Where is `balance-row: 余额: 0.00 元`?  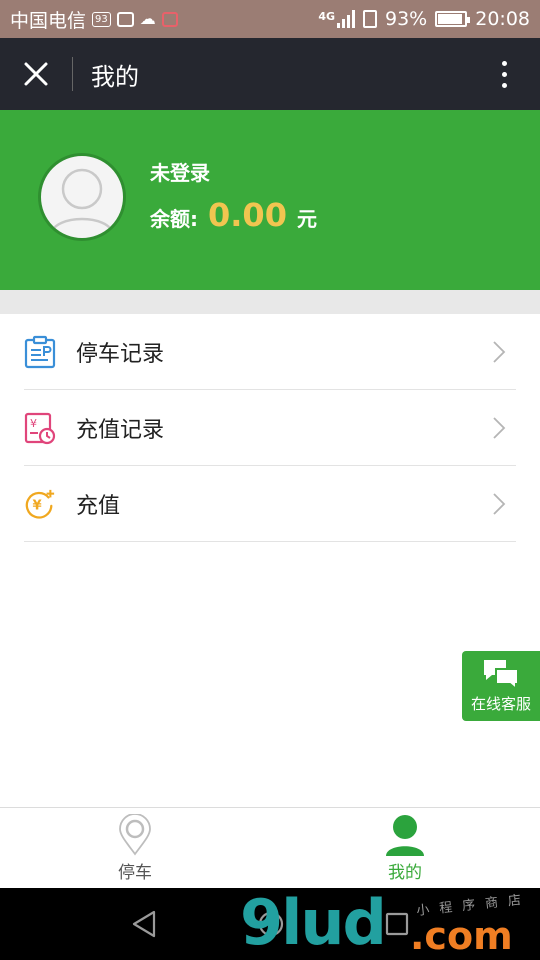 balance-row: 余额: 0.00 元 is located at coordinates (233, 215).